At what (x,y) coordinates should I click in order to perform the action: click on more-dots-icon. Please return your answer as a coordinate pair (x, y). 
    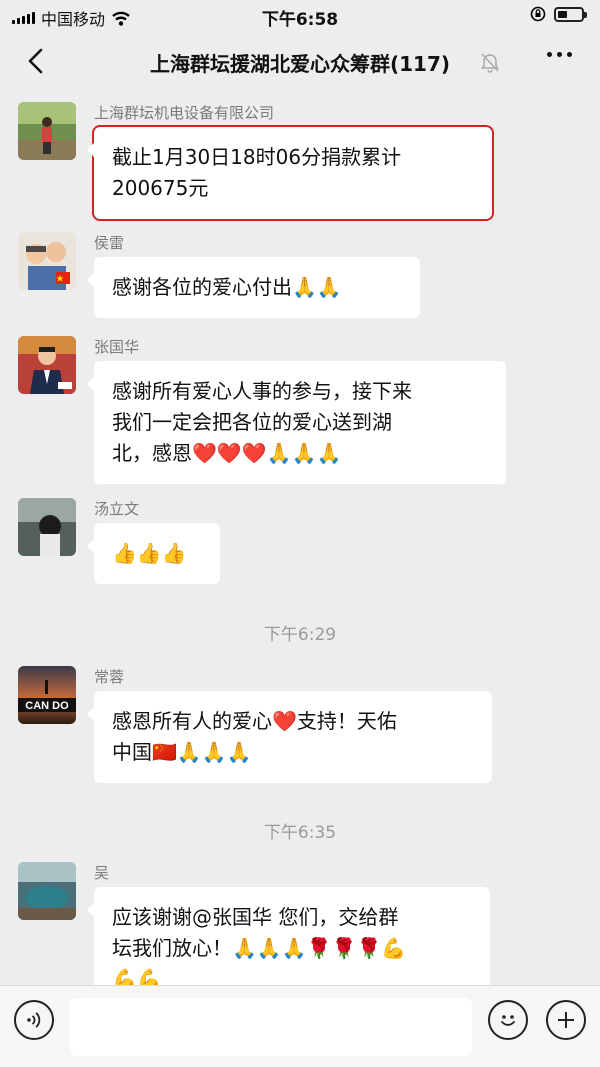
    Looking at the image, I should click on (559, 54).